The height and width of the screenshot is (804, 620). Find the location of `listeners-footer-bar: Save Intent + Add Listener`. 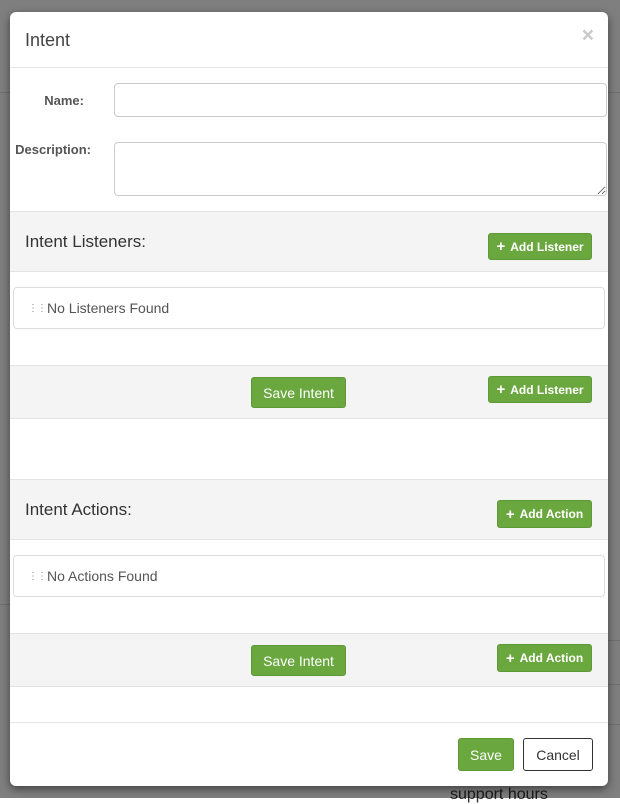

listeners-footer-bar: Save Intent + Add Listener is located at coordinates (309, 392).